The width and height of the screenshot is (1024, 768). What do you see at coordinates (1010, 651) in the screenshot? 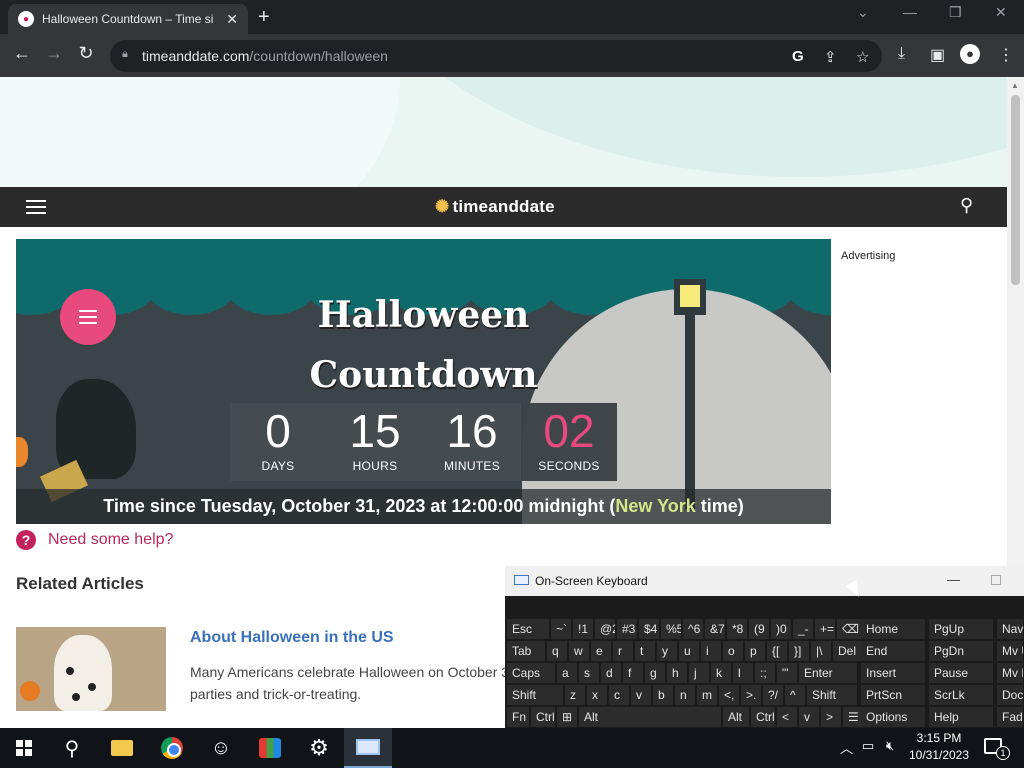
I see `osk-nav-key: Mv Up` at bounding box center [1010, 651].